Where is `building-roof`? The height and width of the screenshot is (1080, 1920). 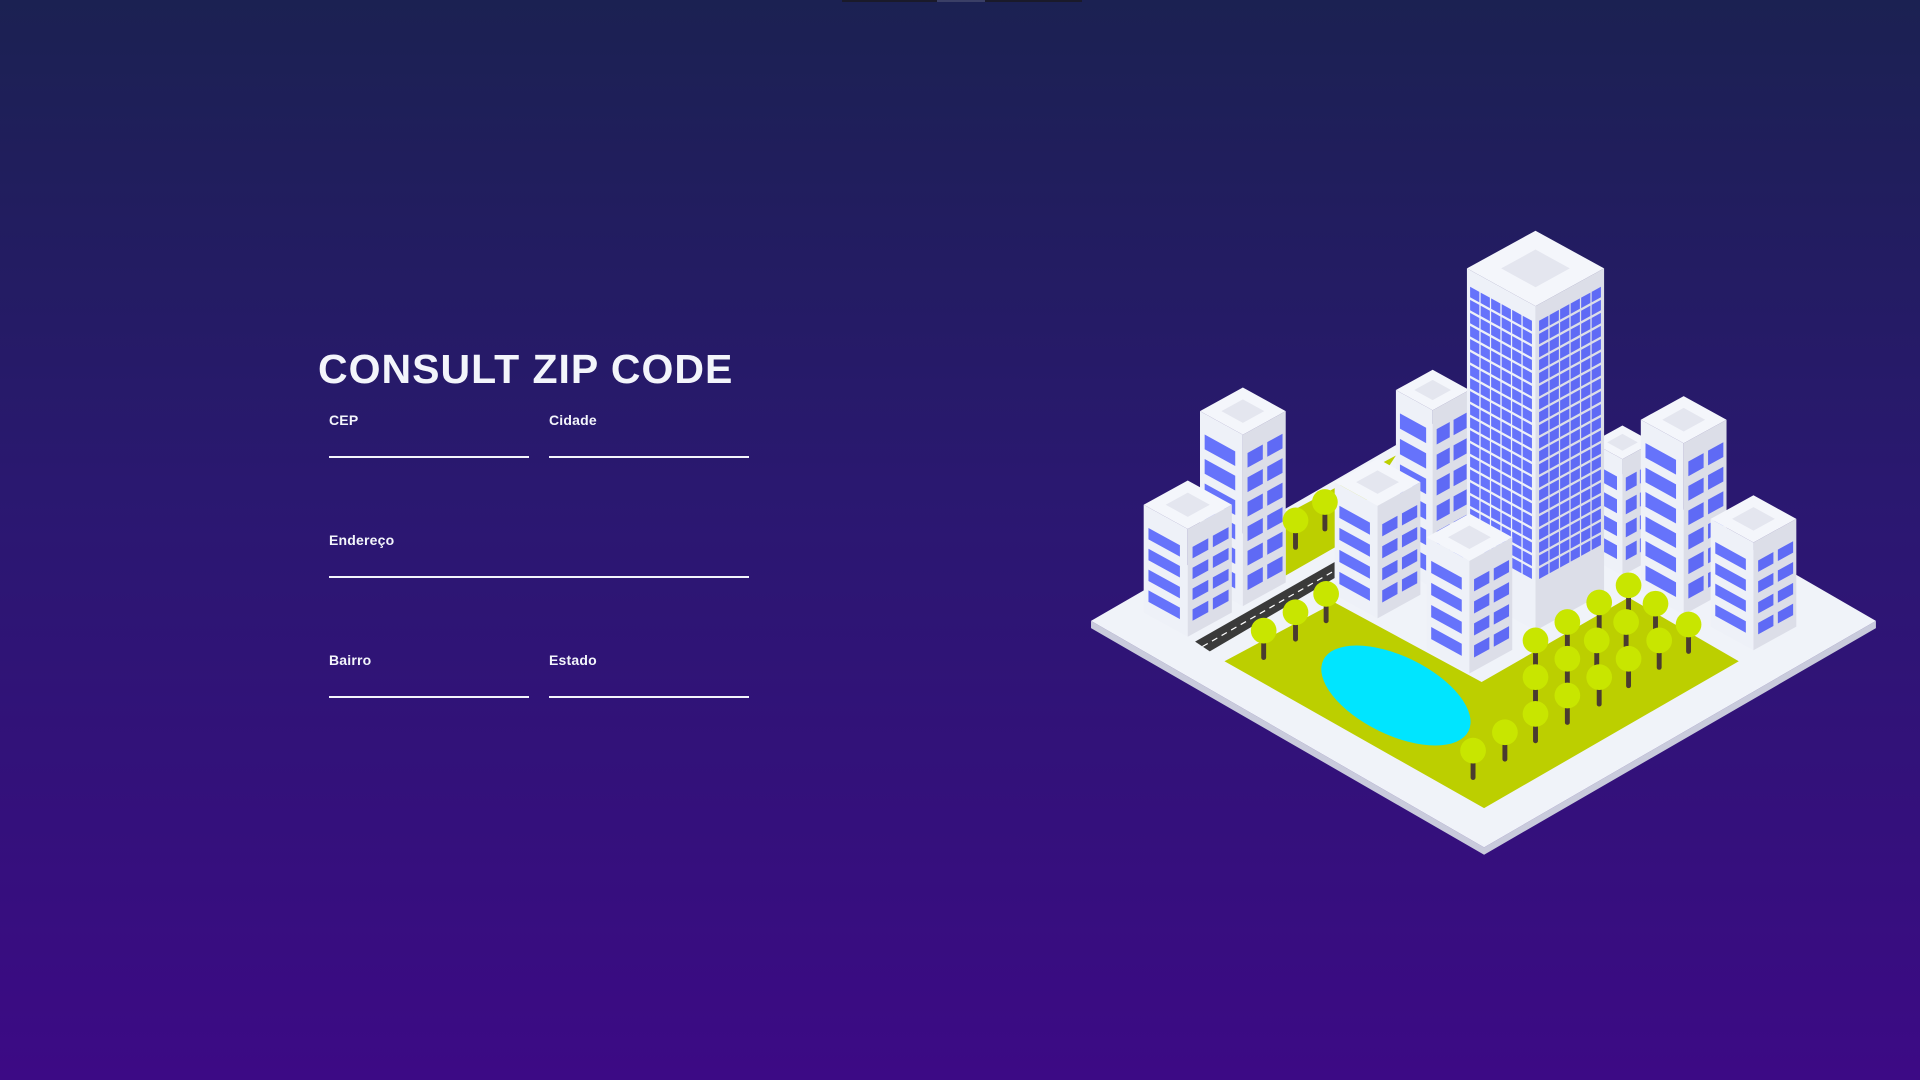 building-roof is located at coordinates (1432, 390).